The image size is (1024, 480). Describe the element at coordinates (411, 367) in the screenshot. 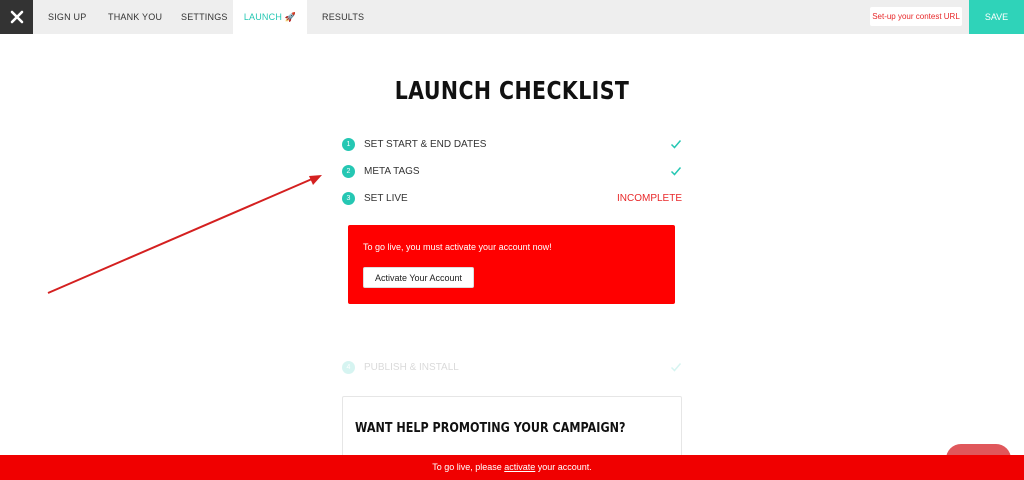

I see `checklist-item-label: PUBLISH & INSTALL` at that location.